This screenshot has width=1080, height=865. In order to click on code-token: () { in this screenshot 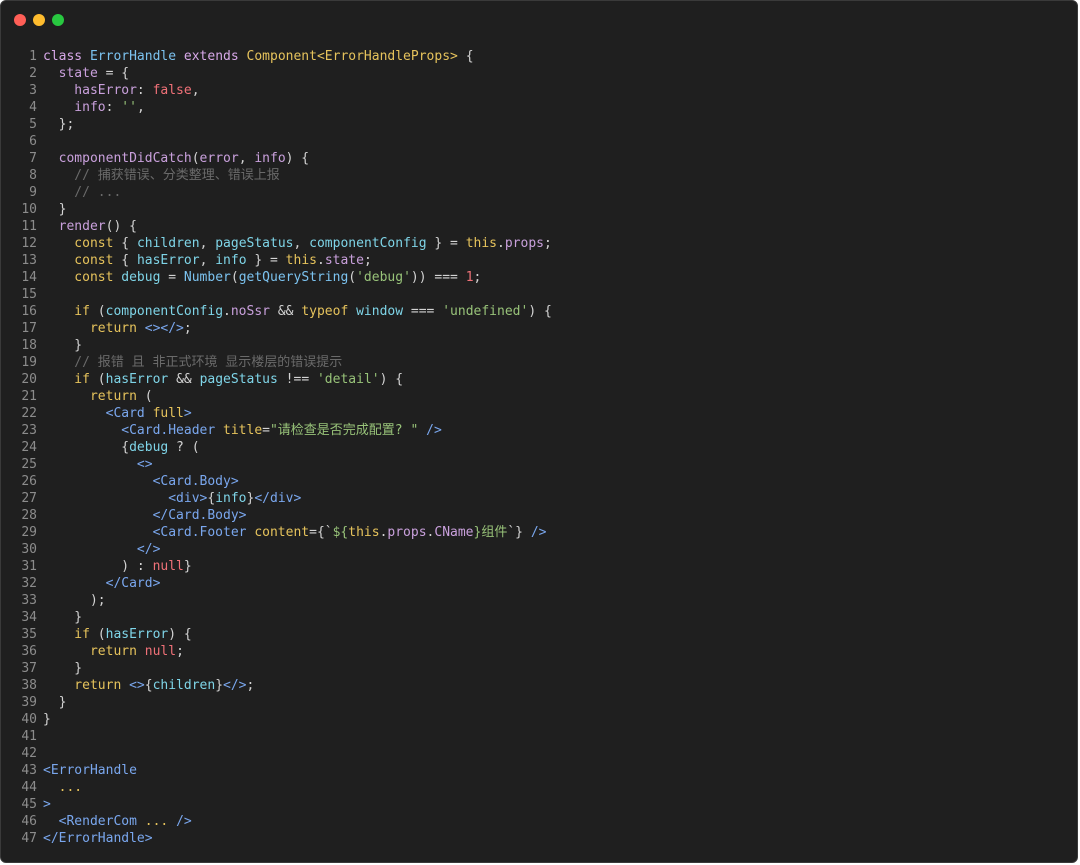, I will do `click(121, 226)`.